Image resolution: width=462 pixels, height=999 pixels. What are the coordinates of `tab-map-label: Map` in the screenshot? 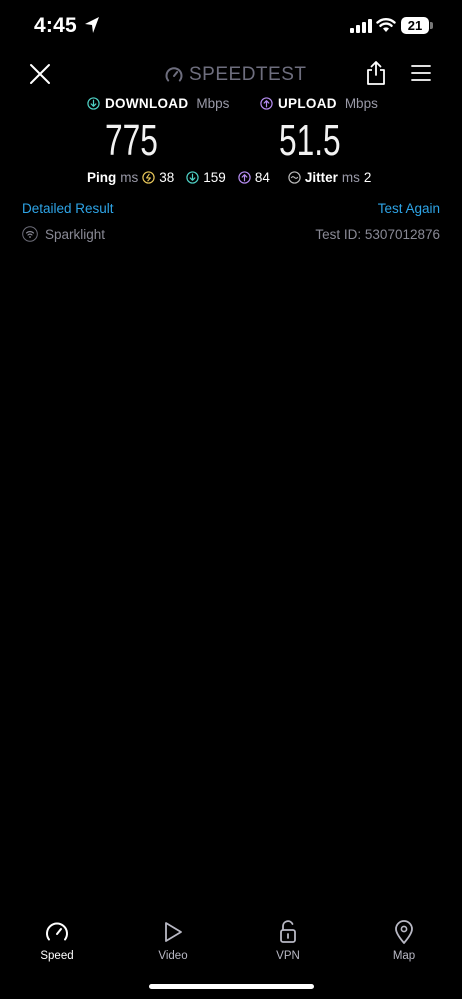 It's located at (404, 956).